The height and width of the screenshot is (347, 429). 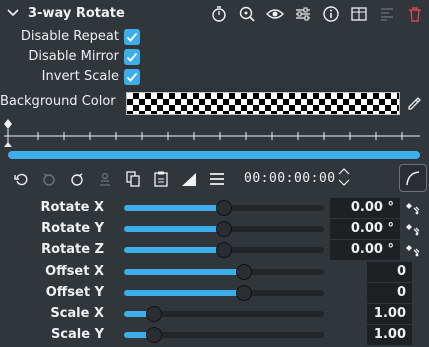 What do you see at coordinates (414, 102) in the screenshot?
I see `color-picker-icon` at bounding box center [414, 102].